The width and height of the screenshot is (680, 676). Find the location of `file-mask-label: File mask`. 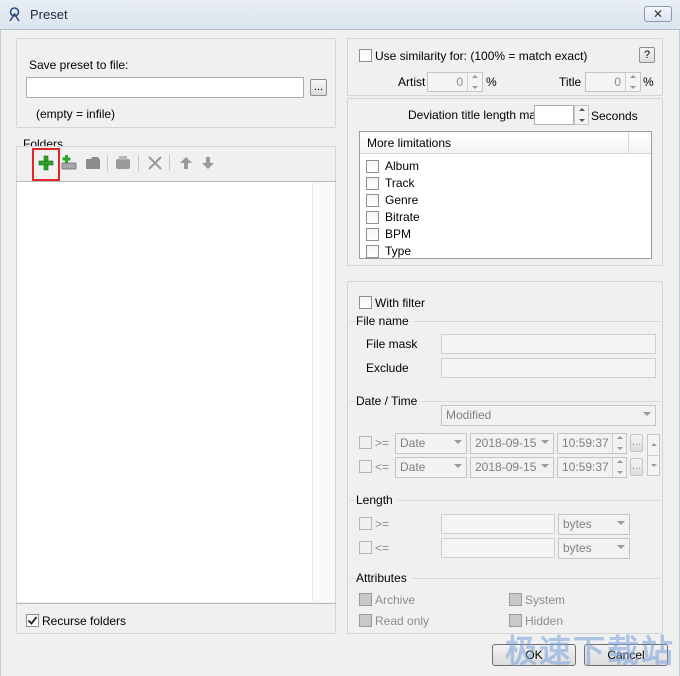

file-mask-label: File mask is located at coordinates (392, 344).